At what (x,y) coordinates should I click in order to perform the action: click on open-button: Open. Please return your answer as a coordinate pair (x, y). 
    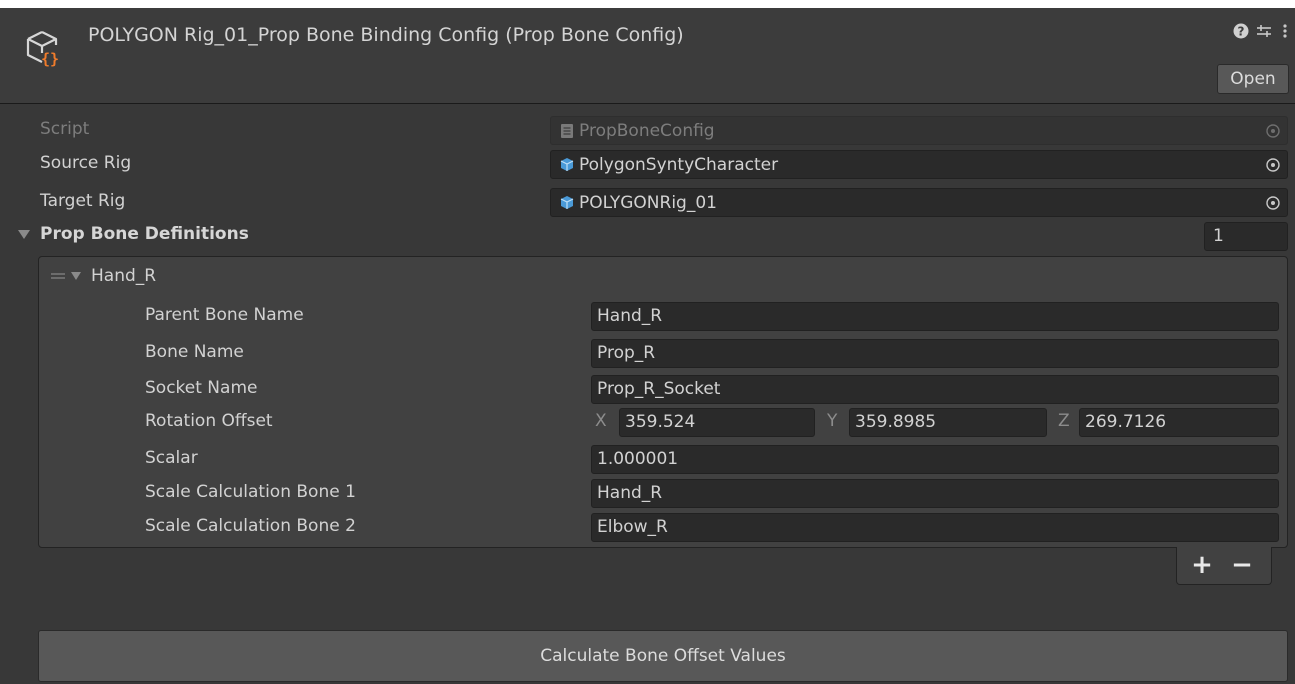
    Looking at the image, I should click on (1253, 79).